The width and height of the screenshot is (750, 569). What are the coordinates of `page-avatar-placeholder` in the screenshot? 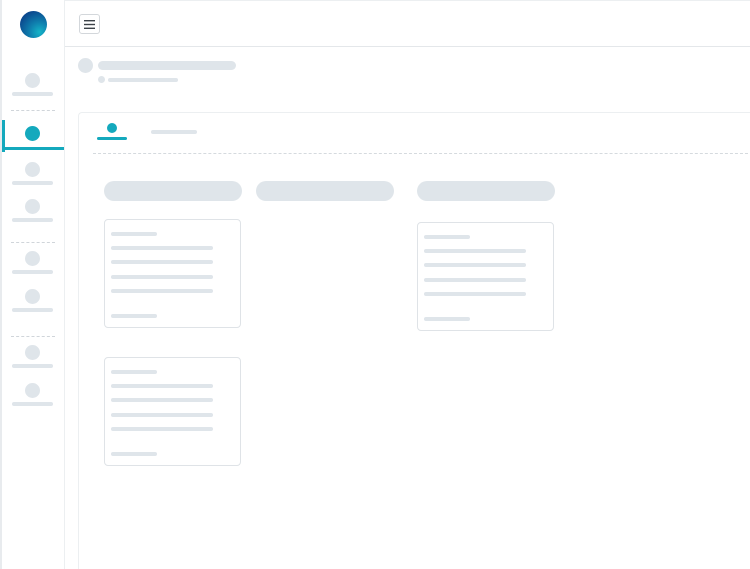 It's located at (85, 65).